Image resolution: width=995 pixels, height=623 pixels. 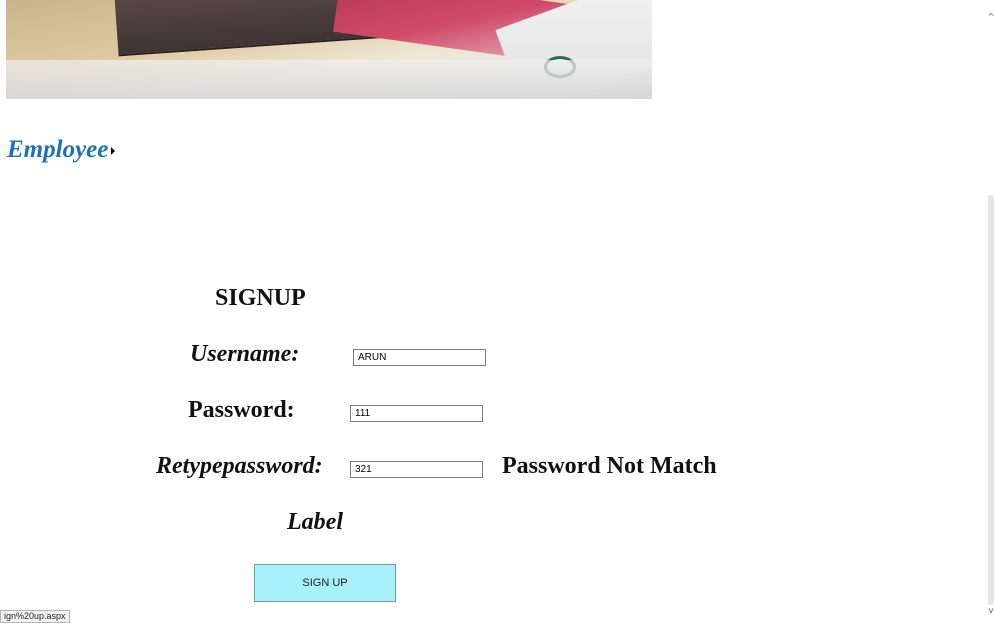 What do you see at coordinates (325, 583) in the screenshot?
I see `signup-button: SIGN UP` at bounding box center [325, 583].